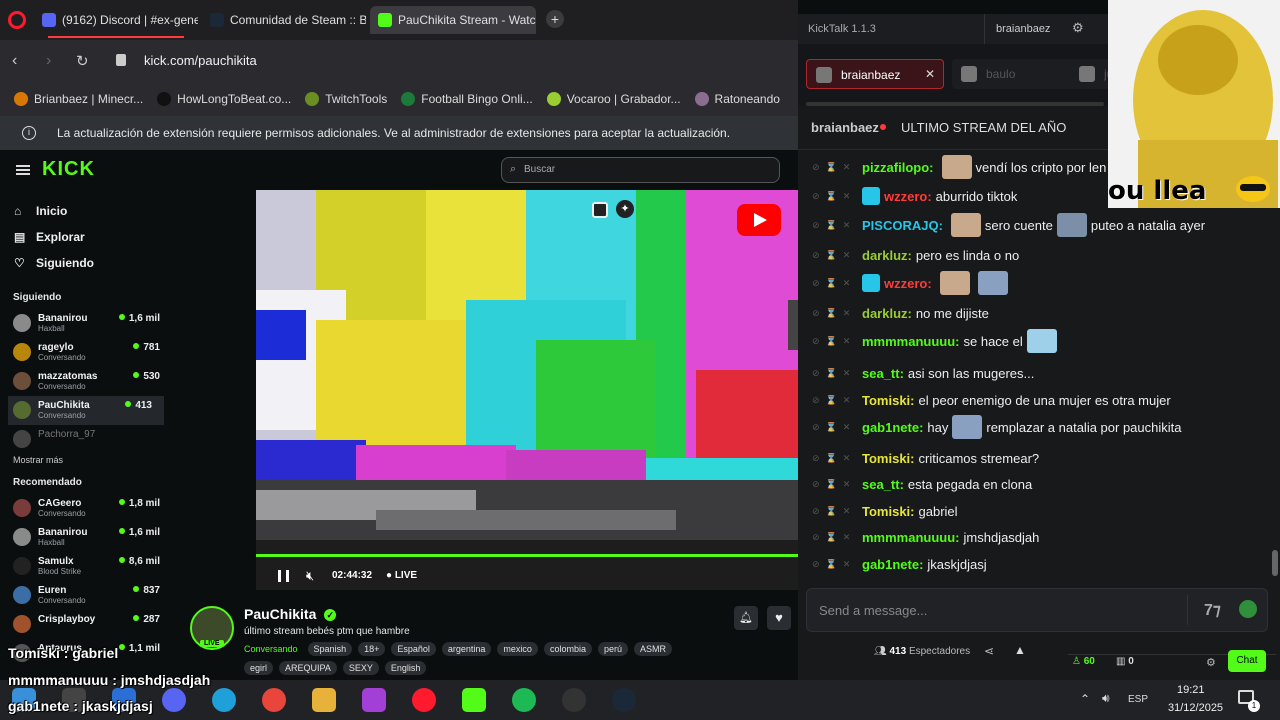 The height and width of the screenshot is (720, 1280). Describe the element at coordinates (86, 438) in the screenshot. I see `offline-channel: Pachorra_97` at that location.